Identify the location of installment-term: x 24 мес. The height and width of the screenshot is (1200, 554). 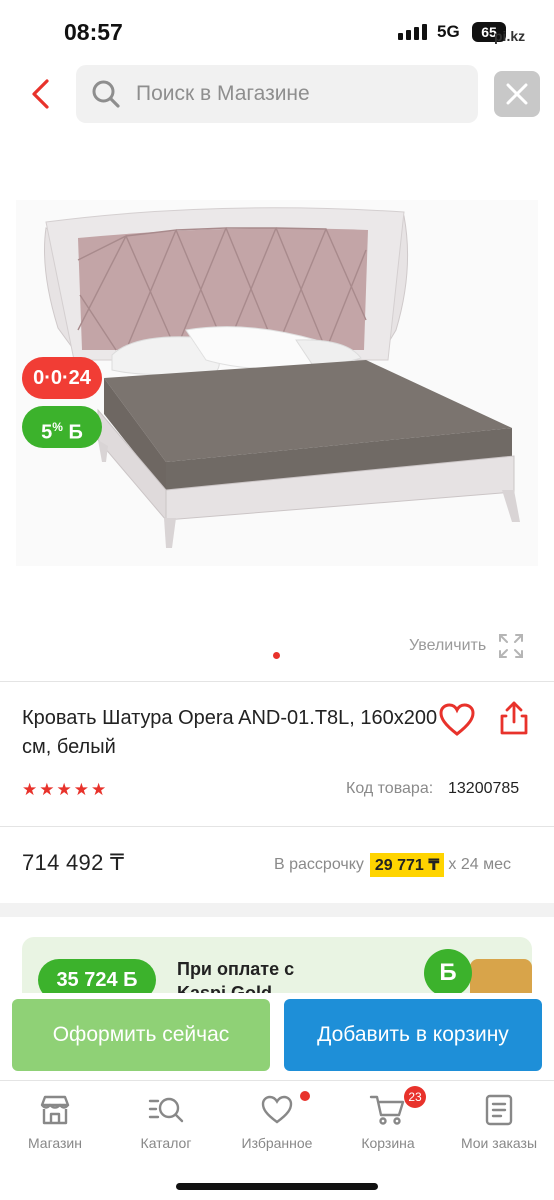
(479, 864).